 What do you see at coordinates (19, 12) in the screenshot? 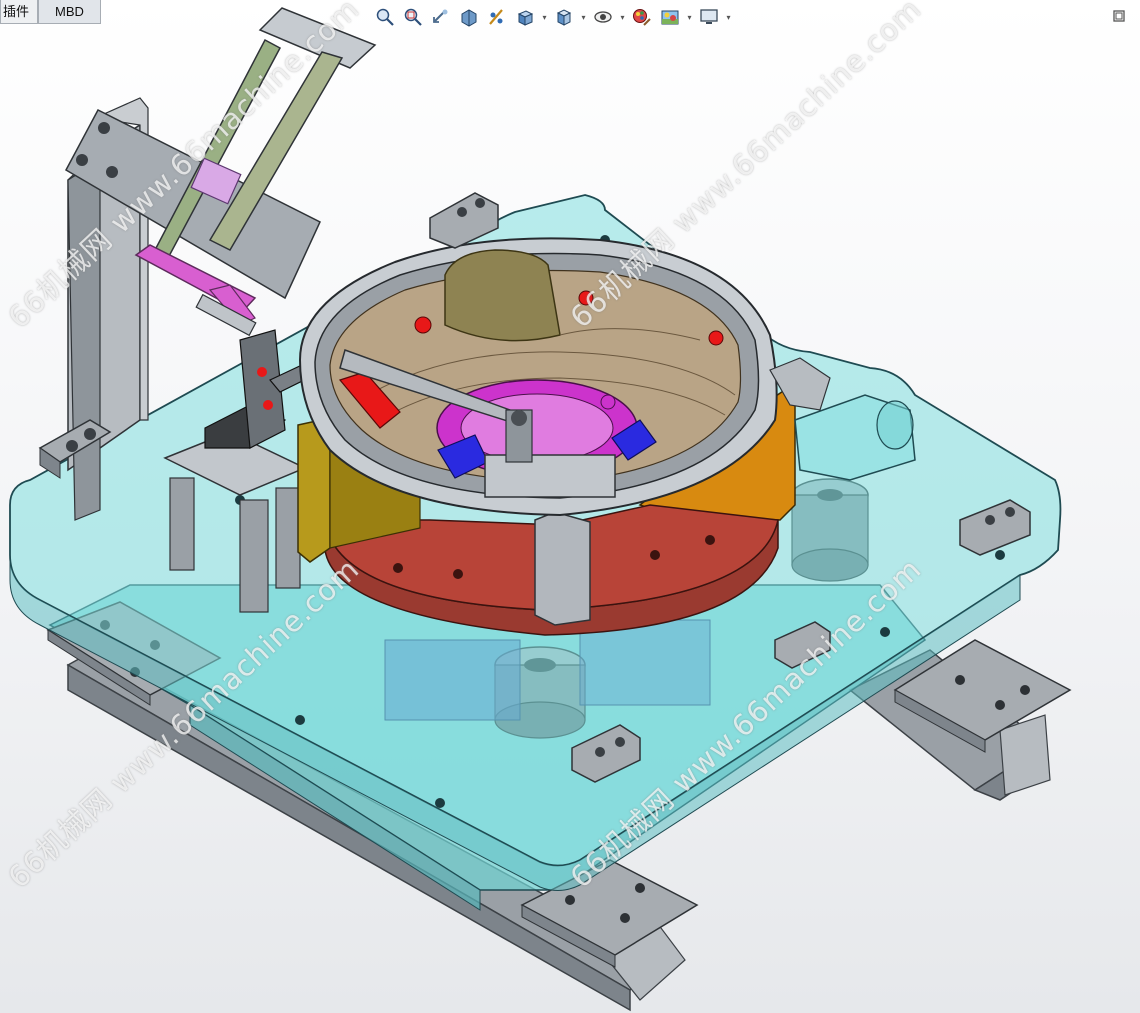
I see `tab-plugins: 插件` at bounding box center [19, 12].